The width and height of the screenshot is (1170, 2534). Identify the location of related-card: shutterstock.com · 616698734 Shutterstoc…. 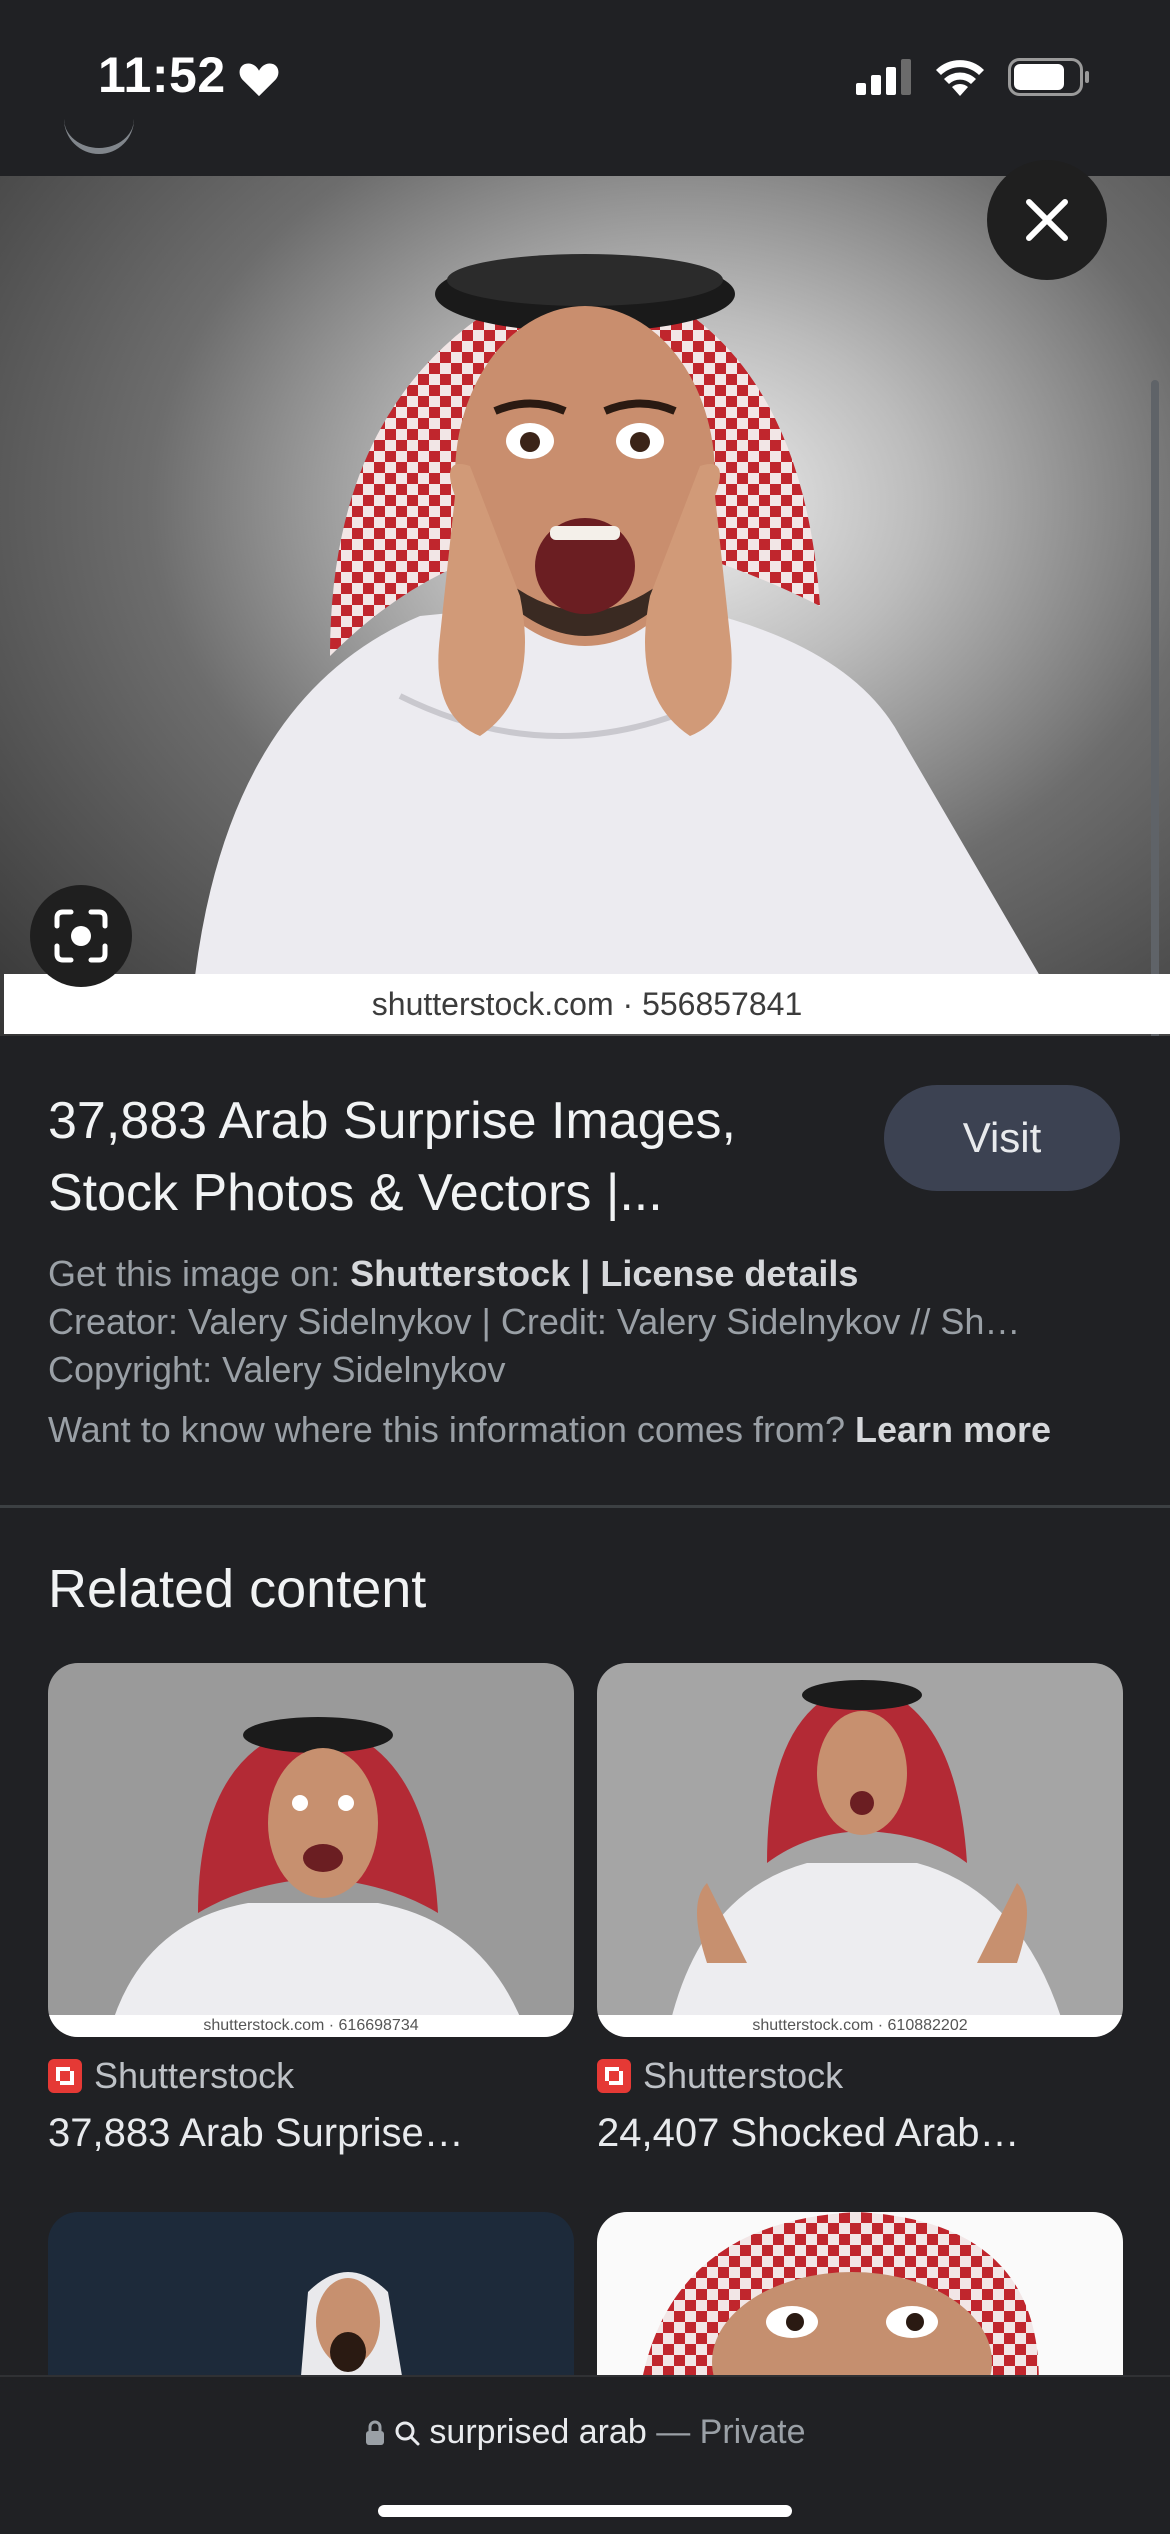
(311, 1909).